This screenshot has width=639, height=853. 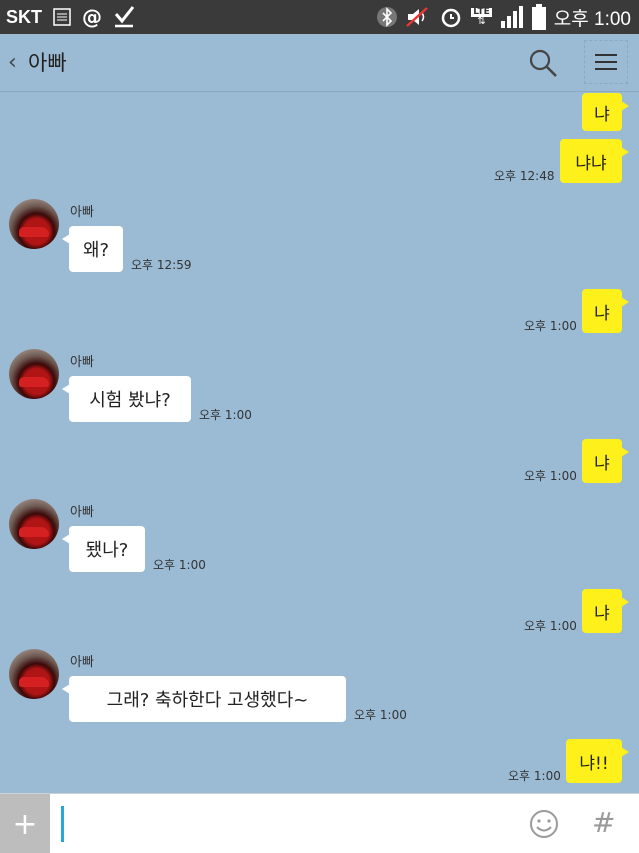 I want to click on at-icon: @, so click(x=92, y=17).